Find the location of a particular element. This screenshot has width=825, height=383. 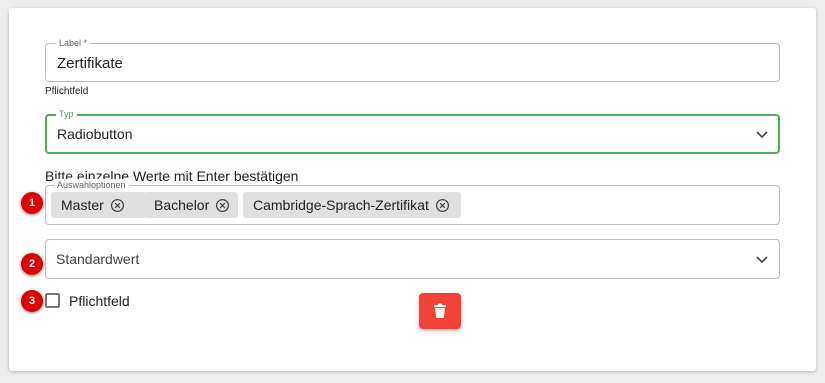

type-select-legend: Typ is located at coordinates (66, 114).